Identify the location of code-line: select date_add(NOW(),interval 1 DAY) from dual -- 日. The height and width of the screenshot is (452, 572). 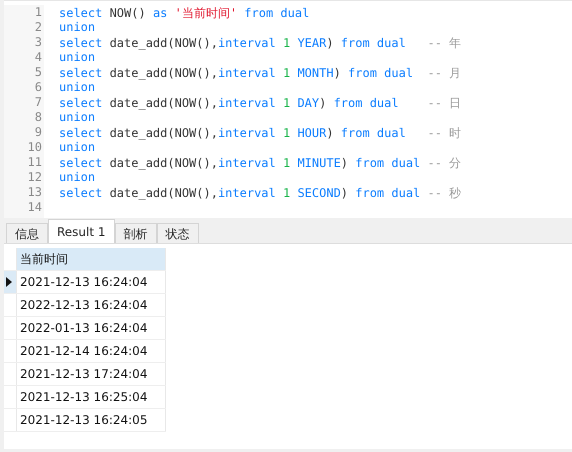
(260, 102).